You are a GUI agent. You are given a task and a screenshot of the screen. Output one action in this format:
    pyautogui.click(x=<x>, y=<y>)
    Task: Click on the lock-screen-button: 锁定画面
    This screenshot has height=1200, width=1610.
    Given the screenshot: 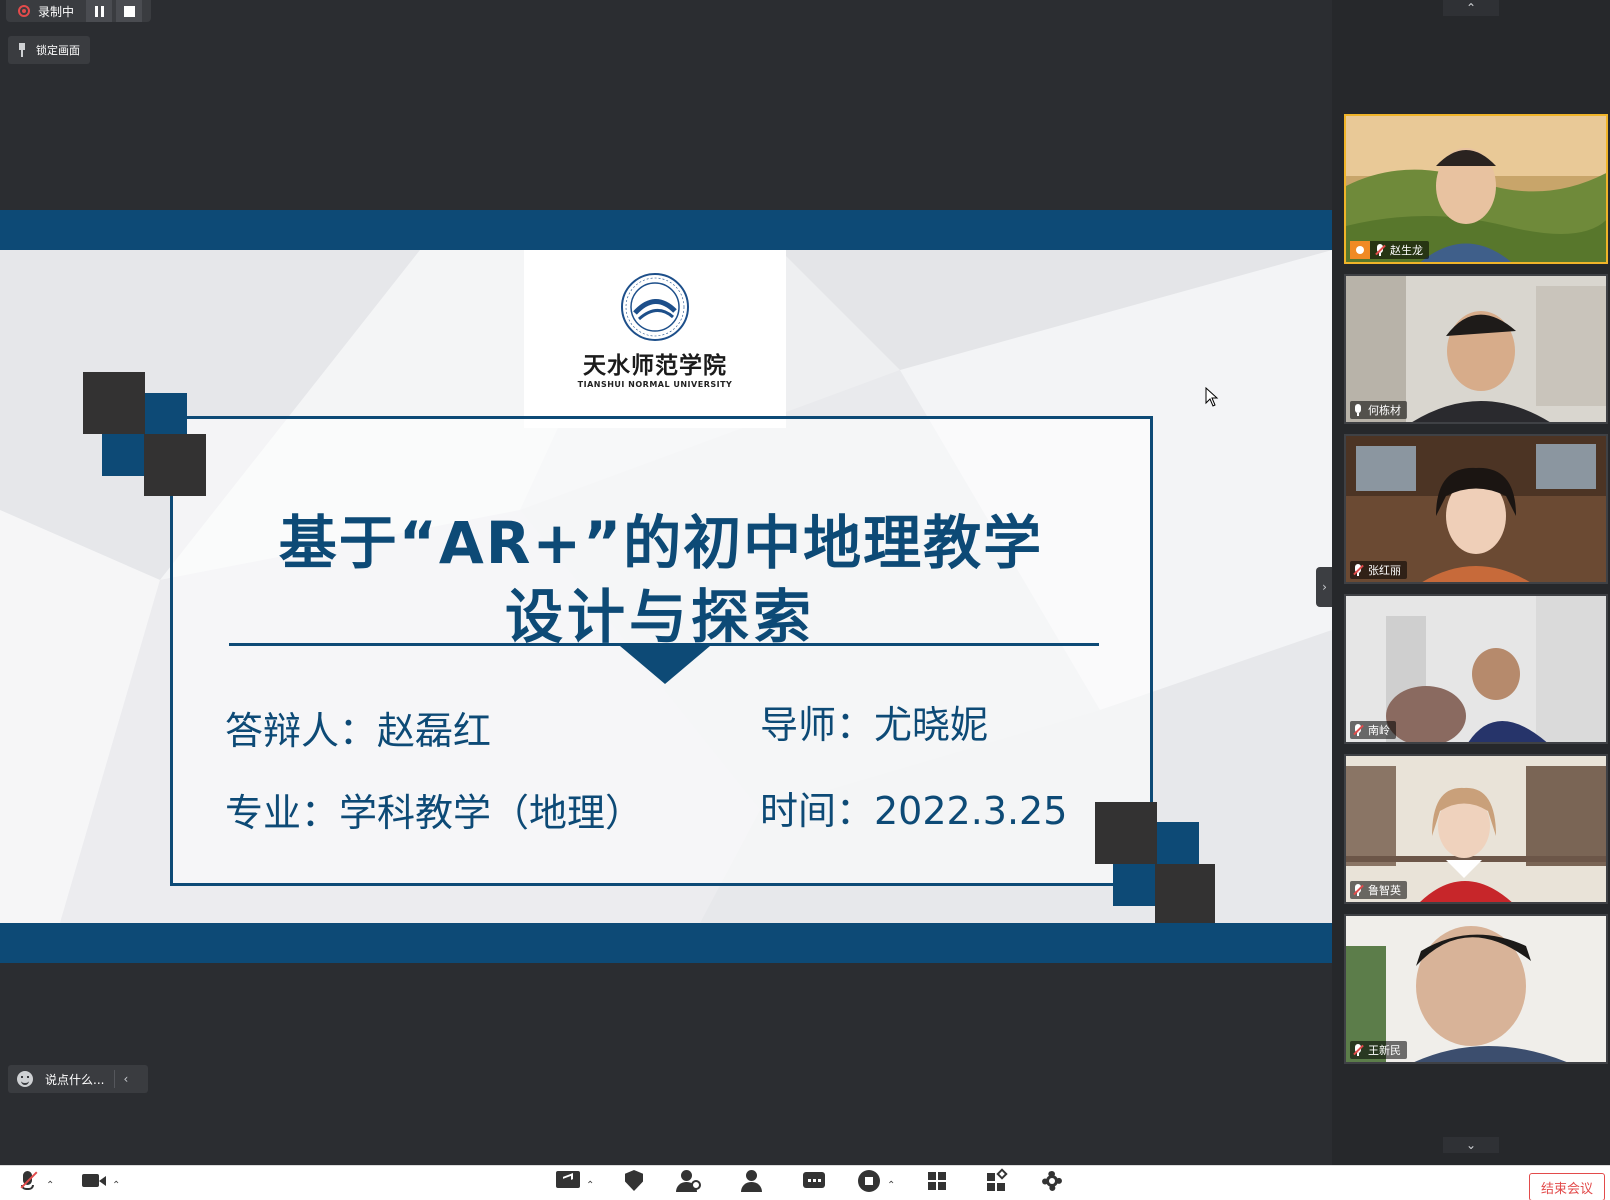 What is the action you would take?
    pyautogui.click(x=49, y=50)
    